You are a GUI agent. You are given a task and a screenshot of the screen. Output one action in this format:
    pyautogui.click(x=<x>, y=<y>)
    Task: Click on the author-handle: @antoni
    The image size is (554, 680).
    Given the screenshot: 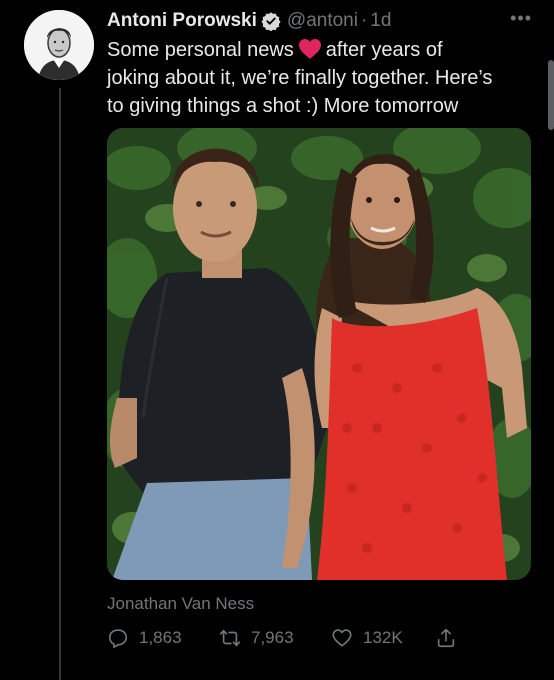 What is the action you would take?
    pyautogui.click(x=322, y=21)
    